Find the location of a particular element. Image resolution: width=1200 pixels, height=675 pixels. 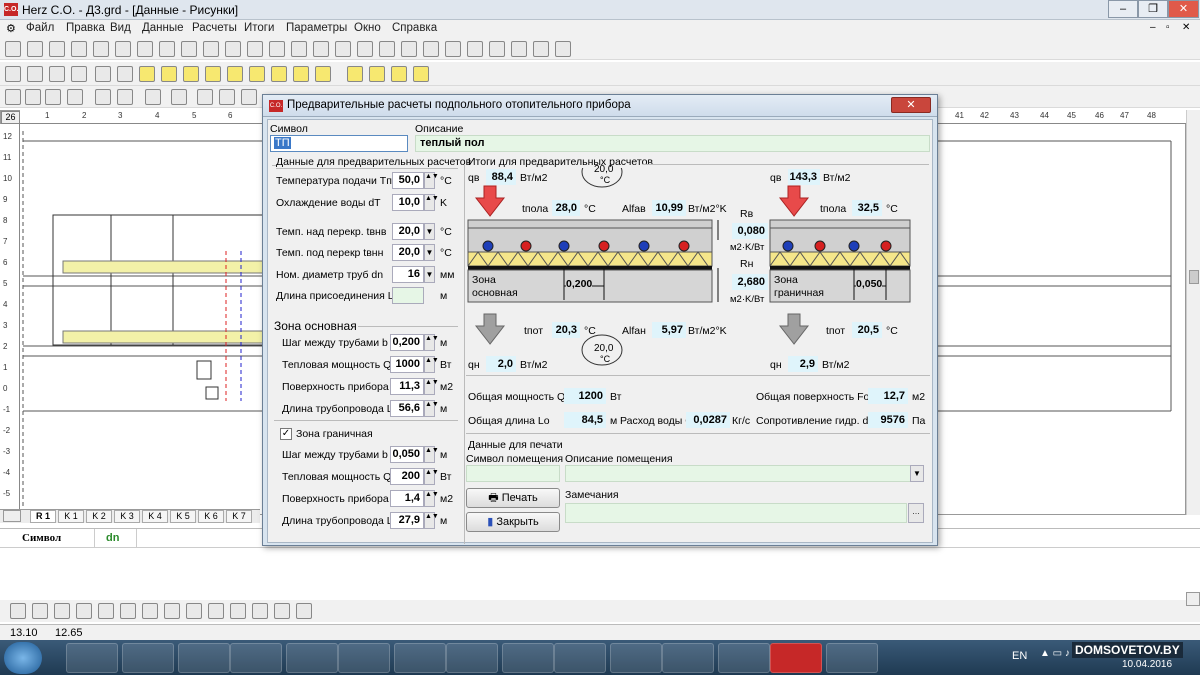

zone_main-value-3: 56,6 is located at coordinates (407, 408).